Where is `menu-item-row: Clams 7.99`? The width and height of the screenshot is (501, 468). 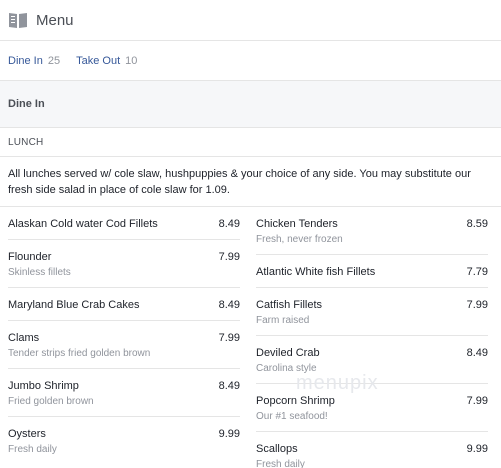 menu-item-row: Clams 7.99 is located at coordinates (124, 338).